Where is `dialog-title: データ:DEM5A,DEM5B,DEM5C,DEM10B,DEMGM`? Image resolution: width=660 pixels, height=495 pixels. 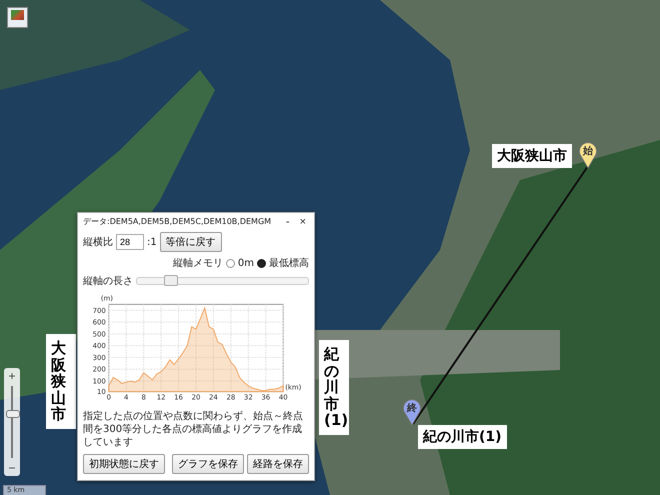
dialog-title: データ:DEM5A,DEM5B,DEM5C,DEM10B,DEMGM is located at coordinates (177, 221).